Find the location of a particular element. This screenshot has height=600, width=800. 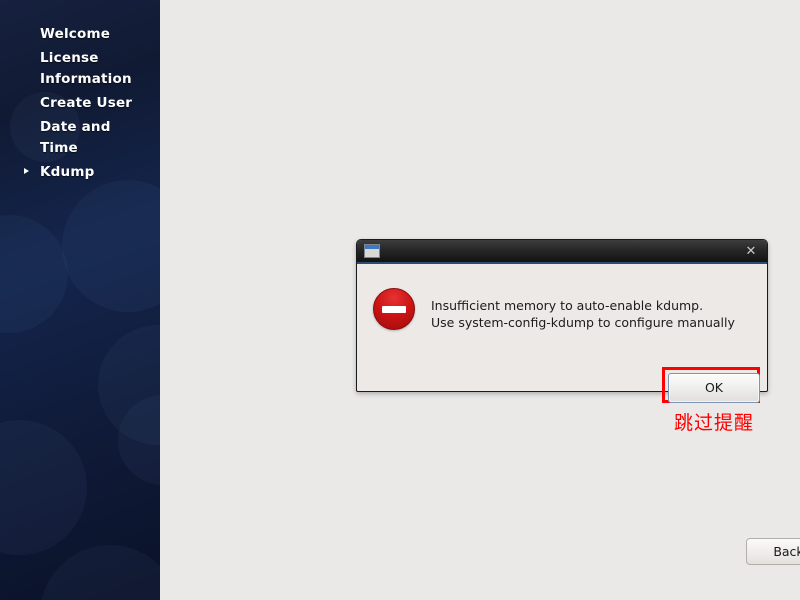

sidebar-item-date-and-time: Date and Time is located at coordinates (80, 138).